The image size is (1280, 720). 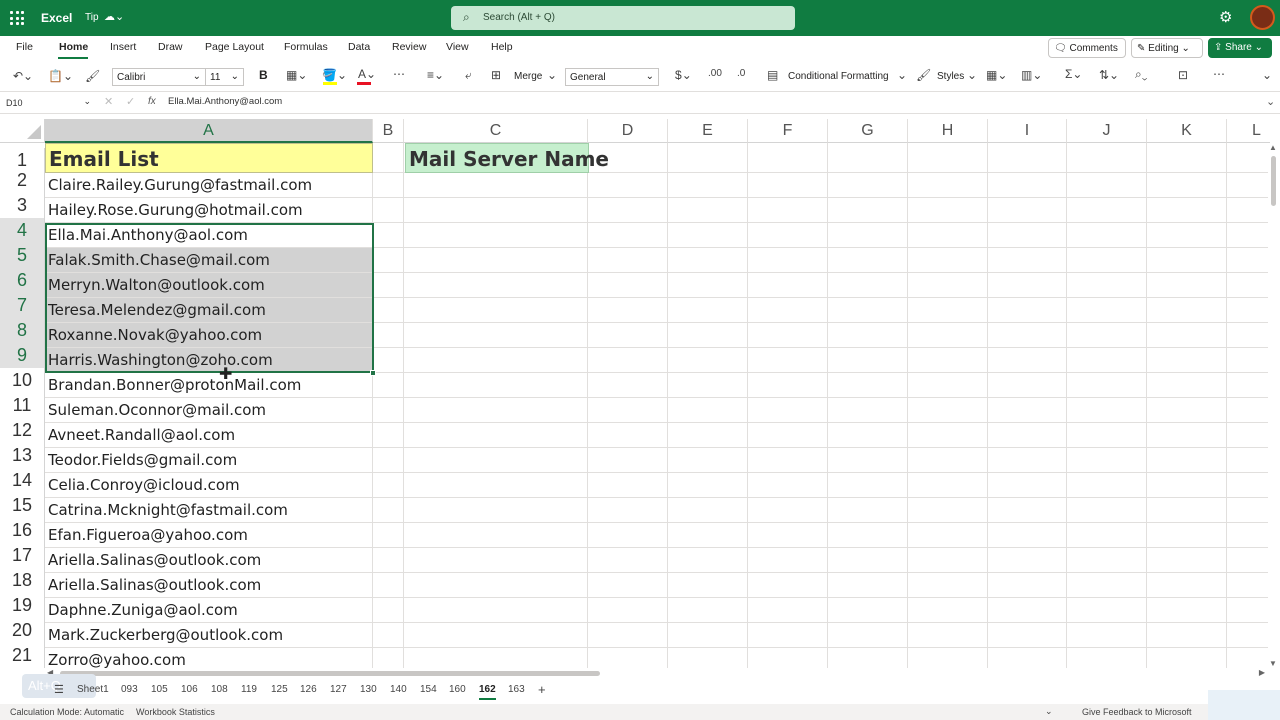 What do you see at coordinates (224, 77) in the screenshot?
I see `font-size-select: 11 ⌄` at bounding box center [224, 77].